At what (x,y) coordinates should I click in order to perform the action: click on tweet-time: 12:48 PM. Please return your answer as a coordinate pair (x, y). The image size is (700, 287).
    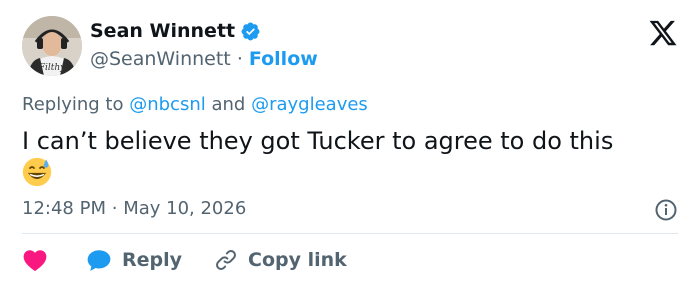
    Looking at the image, I should click on (64, 208).